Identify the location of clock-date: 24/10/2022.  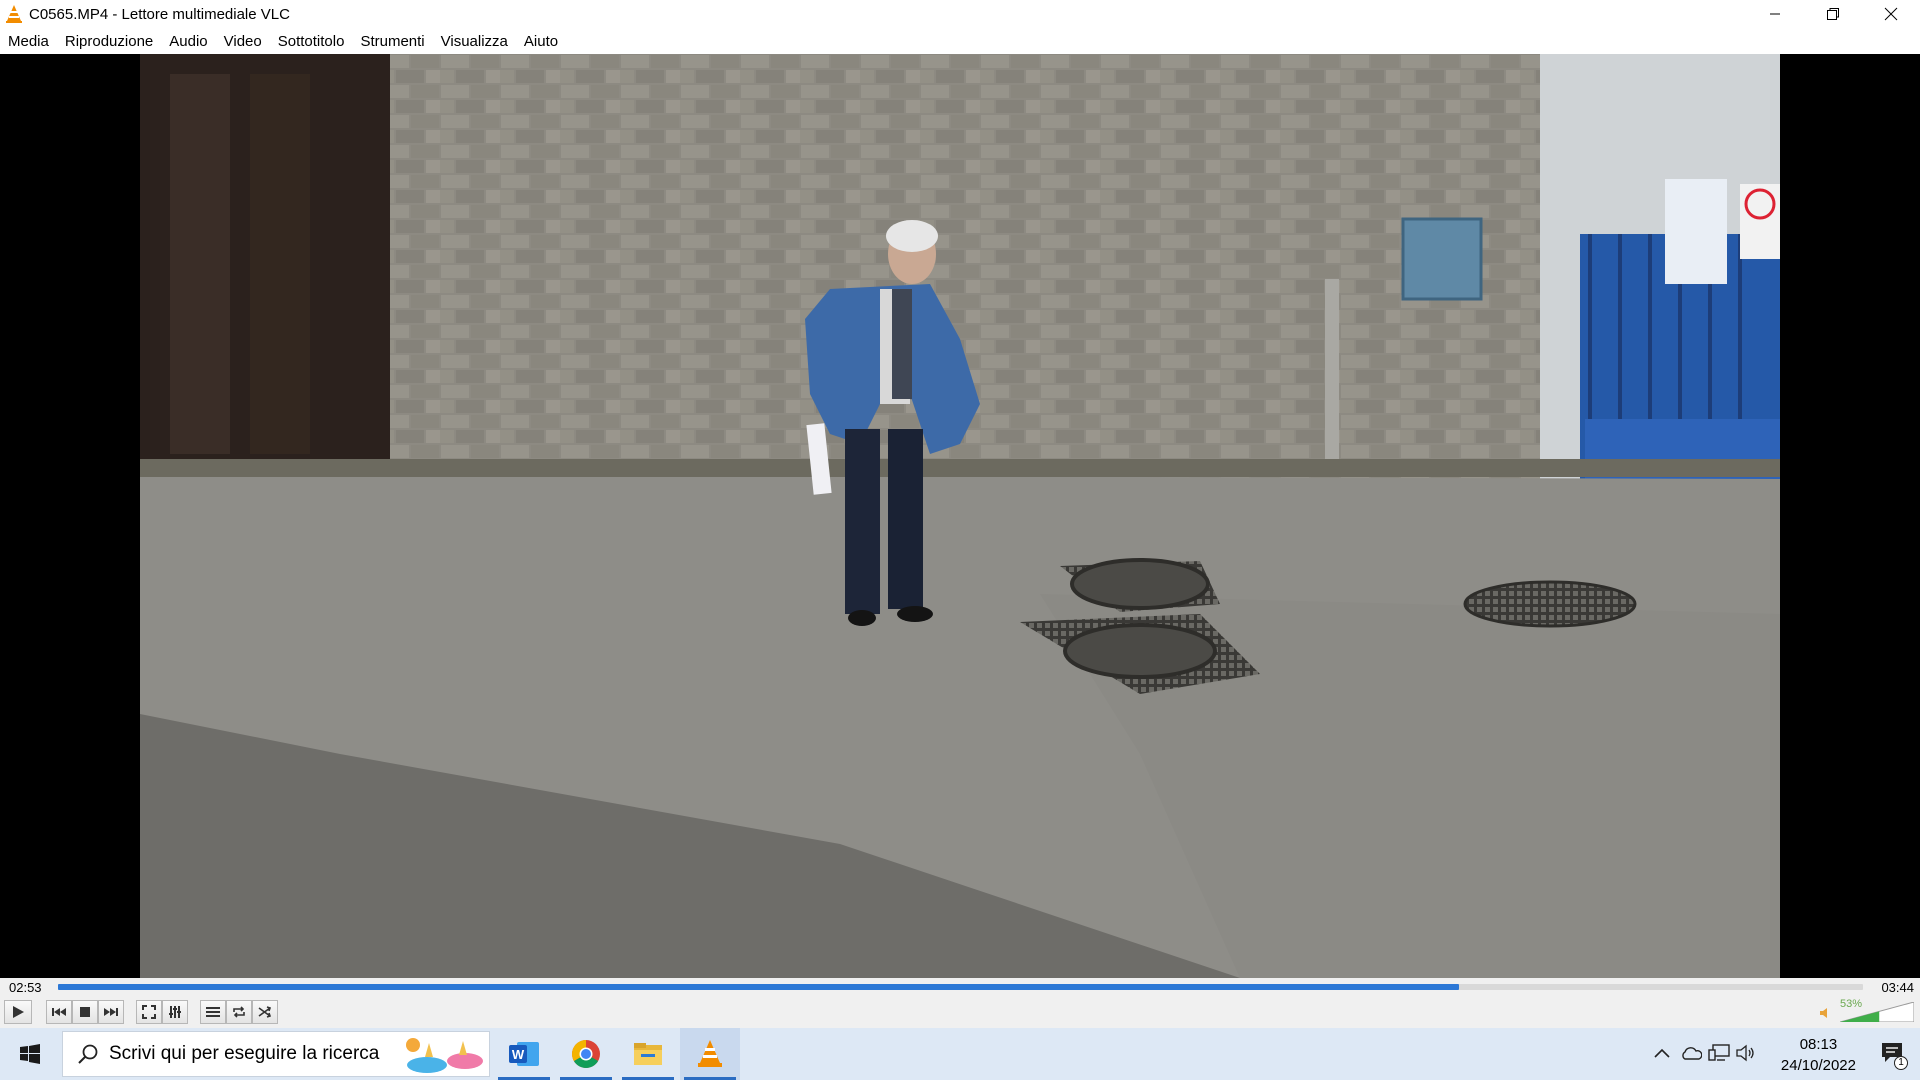
(1818, 1065).